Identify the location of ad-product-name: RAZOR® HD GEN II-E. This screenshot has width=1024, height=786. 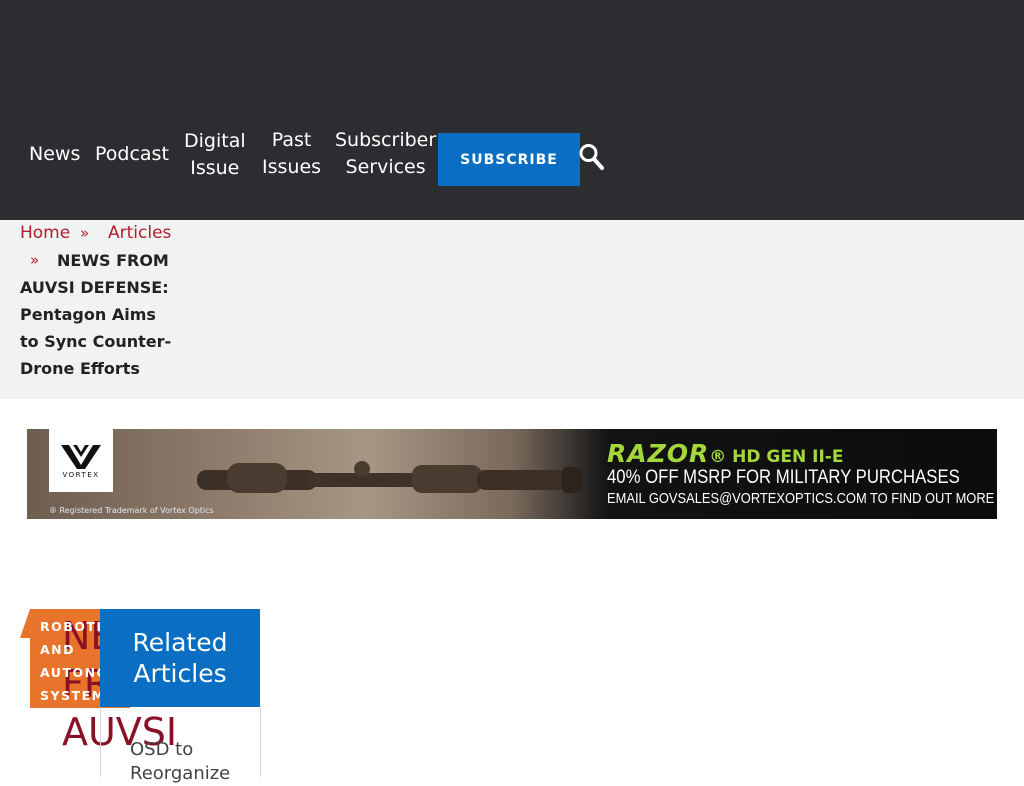
(725, 453).